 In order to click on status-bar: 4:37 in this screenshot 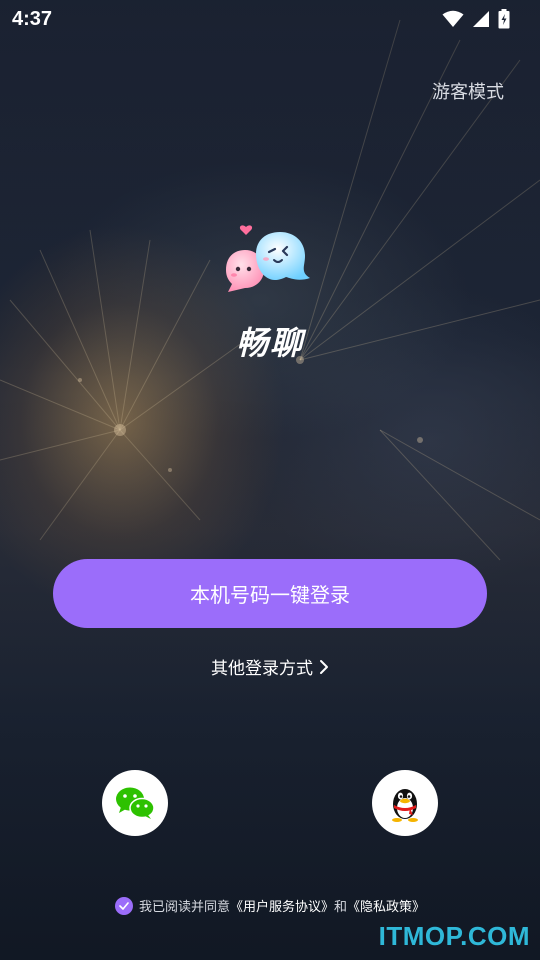, I will do `click(270, 19)`.